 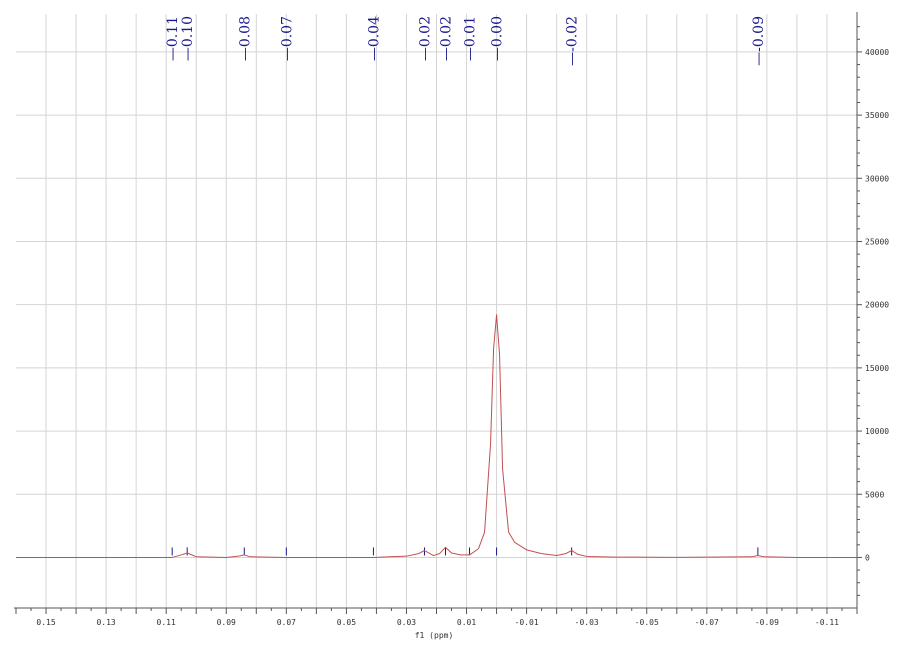 I want to click on x-tick-label: 0.09, so click(x=226, y=622).